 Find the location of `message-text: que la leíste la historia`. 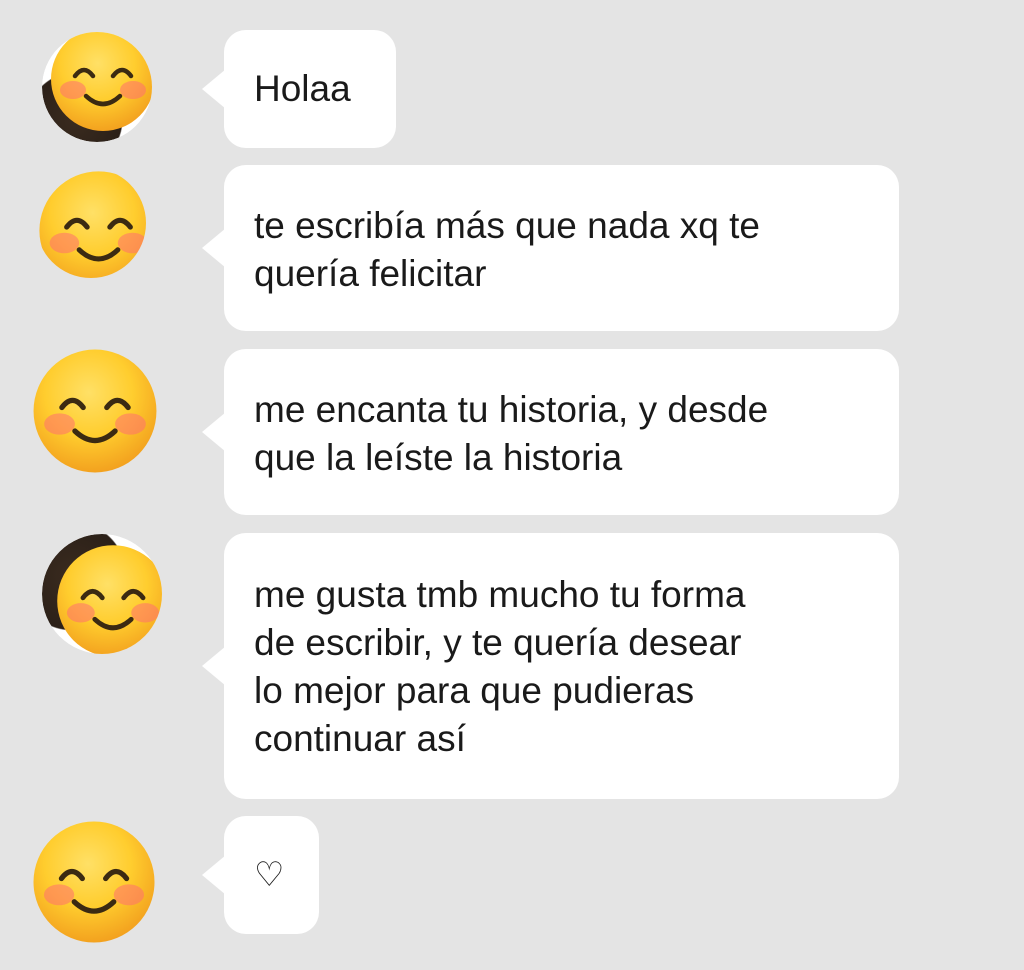

message-text: que la leíste la historia is located at coordinates (438, 457).